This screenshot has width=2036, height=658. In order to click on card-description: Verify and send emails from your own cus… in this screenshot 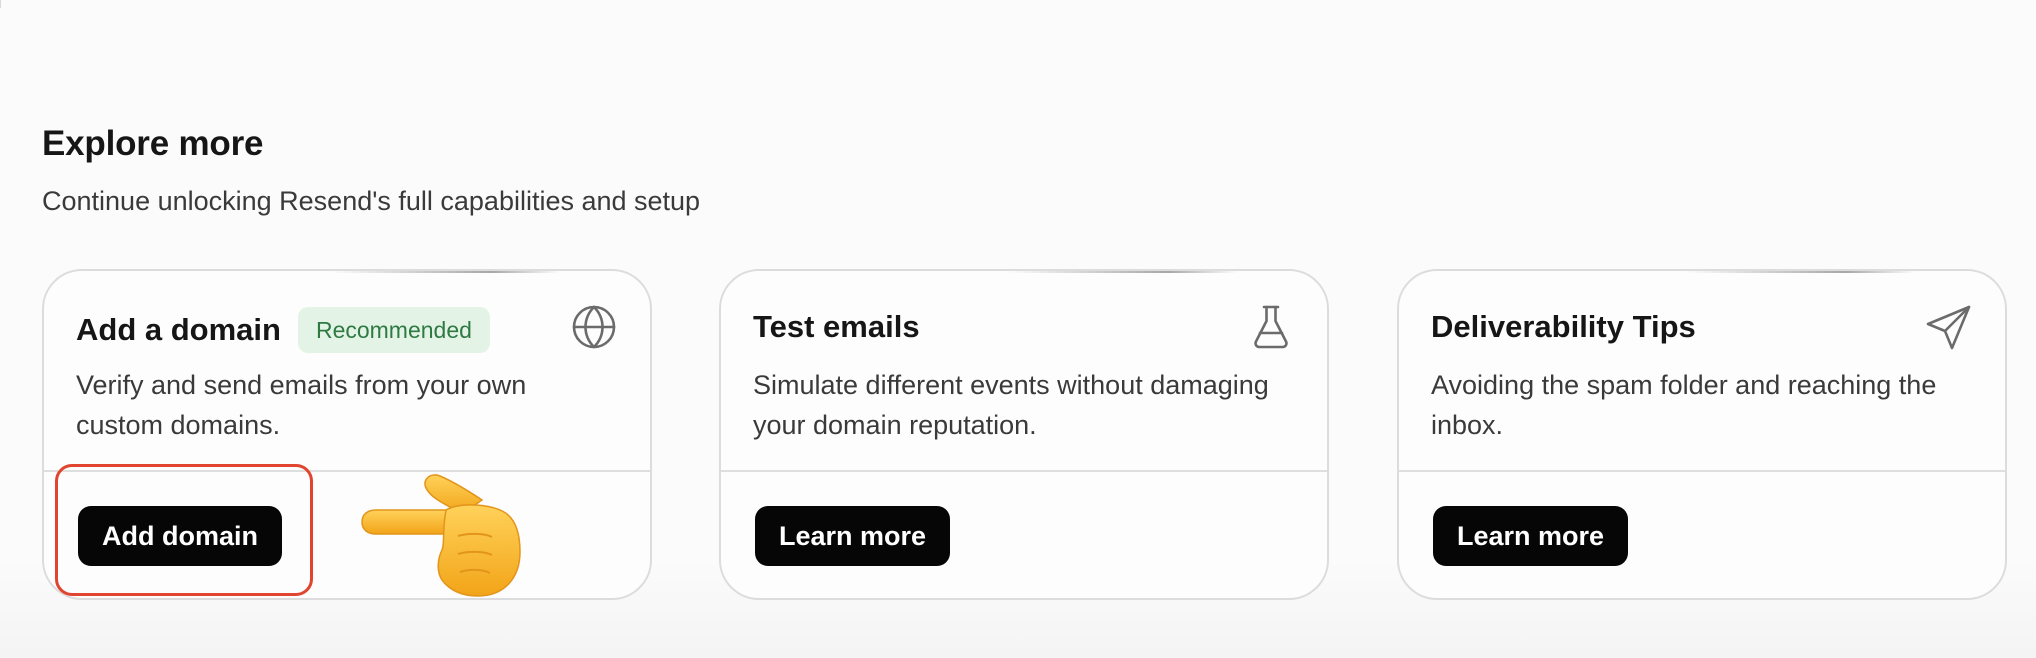, I will do `click(301, 405)`.